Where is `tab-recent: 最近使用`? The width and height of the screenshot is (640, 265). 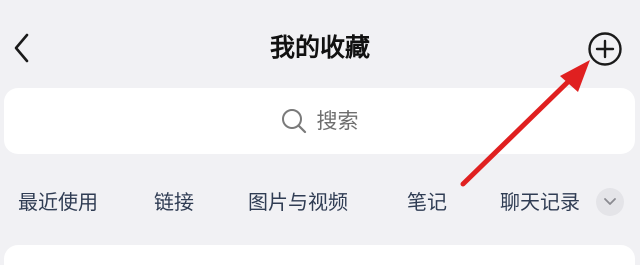 tab-recent: 最近使用 is located at coordinates (58, 202).